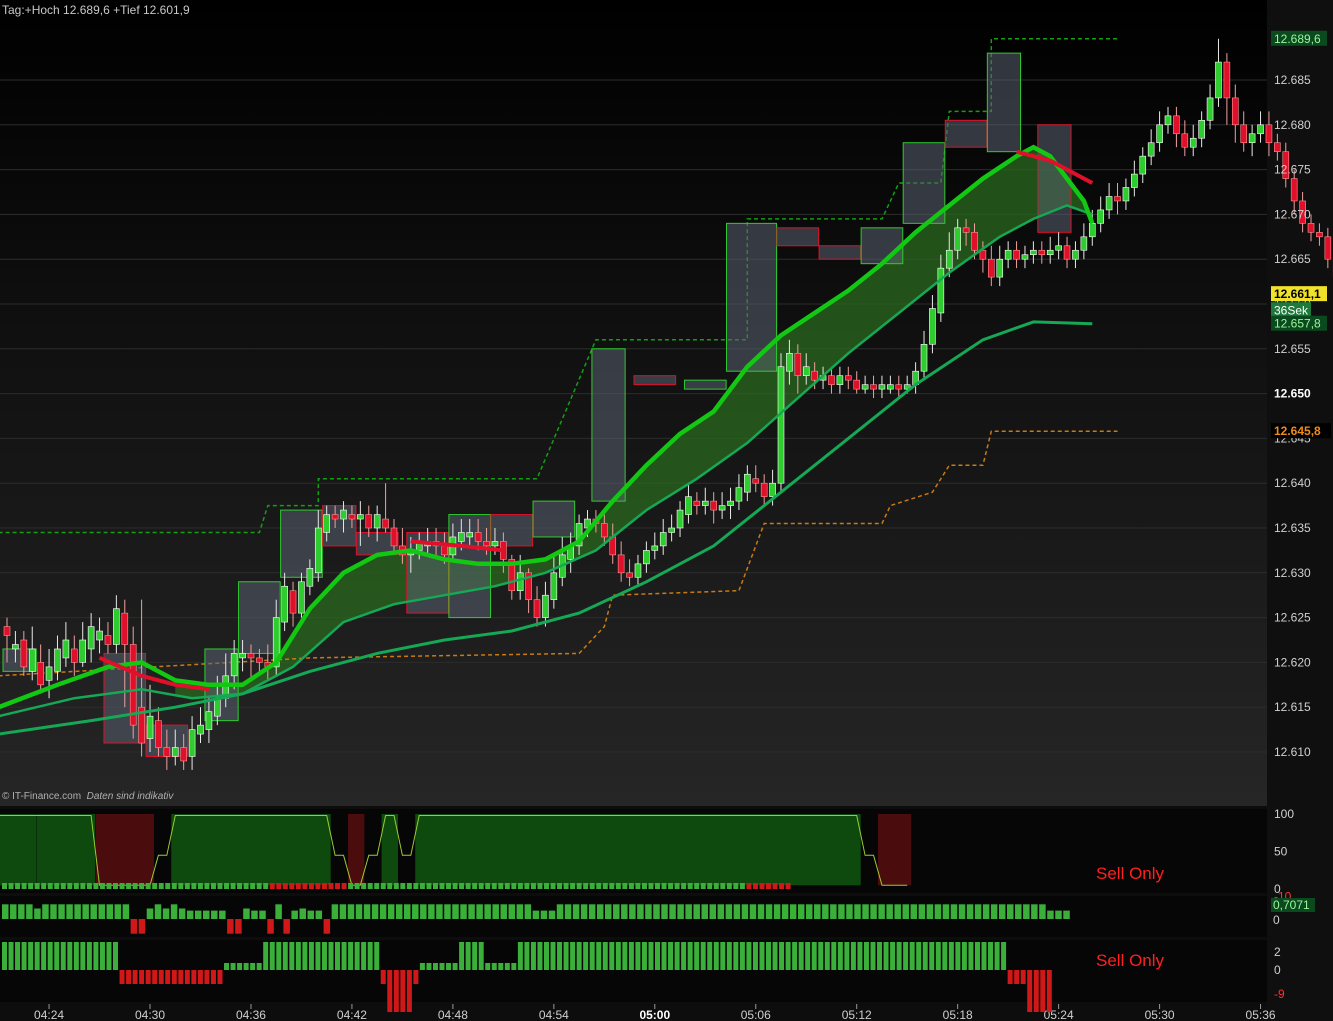 The width and height of the screenshot is (1333, 1021). I want to click on time-tick-label: 05:18, so click(958, 1014).